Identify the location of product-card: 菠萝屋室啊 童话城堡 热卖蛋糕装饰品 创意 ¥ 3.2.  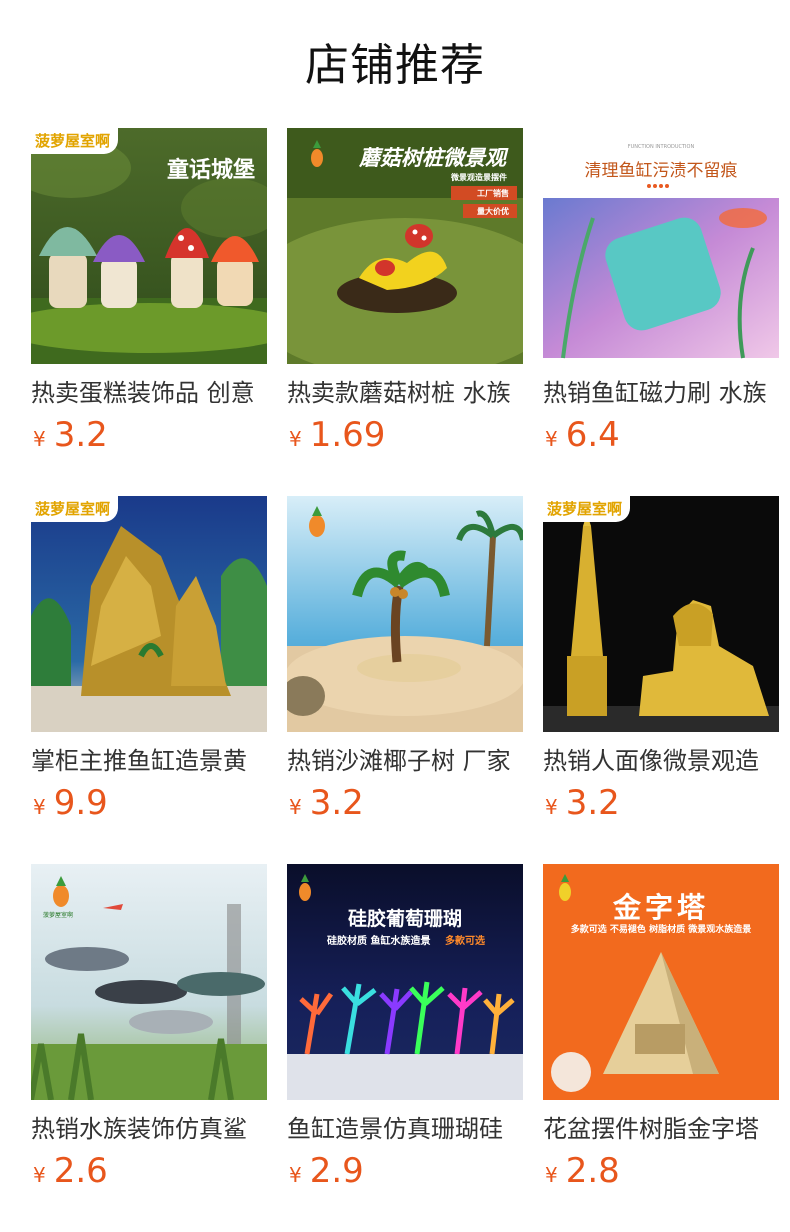
(149, 291).